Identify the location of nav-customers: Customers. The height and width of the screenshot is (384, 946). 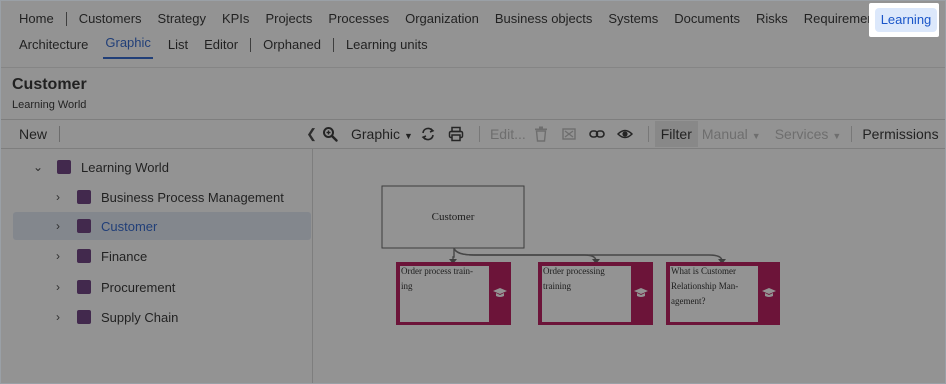
(110, 19).